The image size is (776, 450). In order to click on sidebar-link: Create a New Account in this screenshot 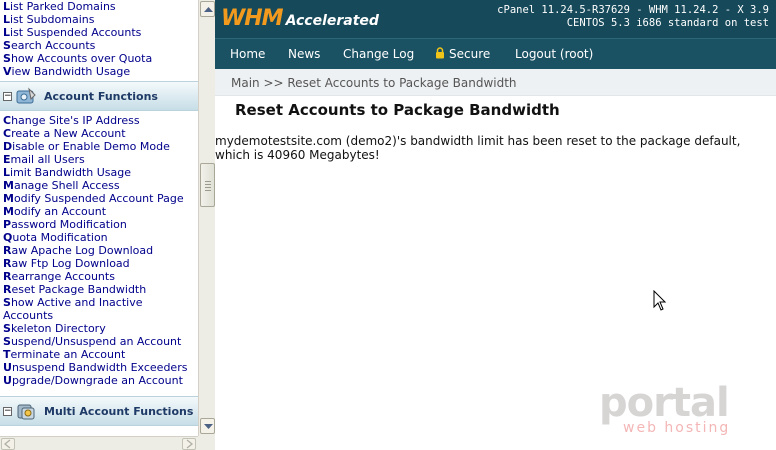, I will do `click(99, 133)`.